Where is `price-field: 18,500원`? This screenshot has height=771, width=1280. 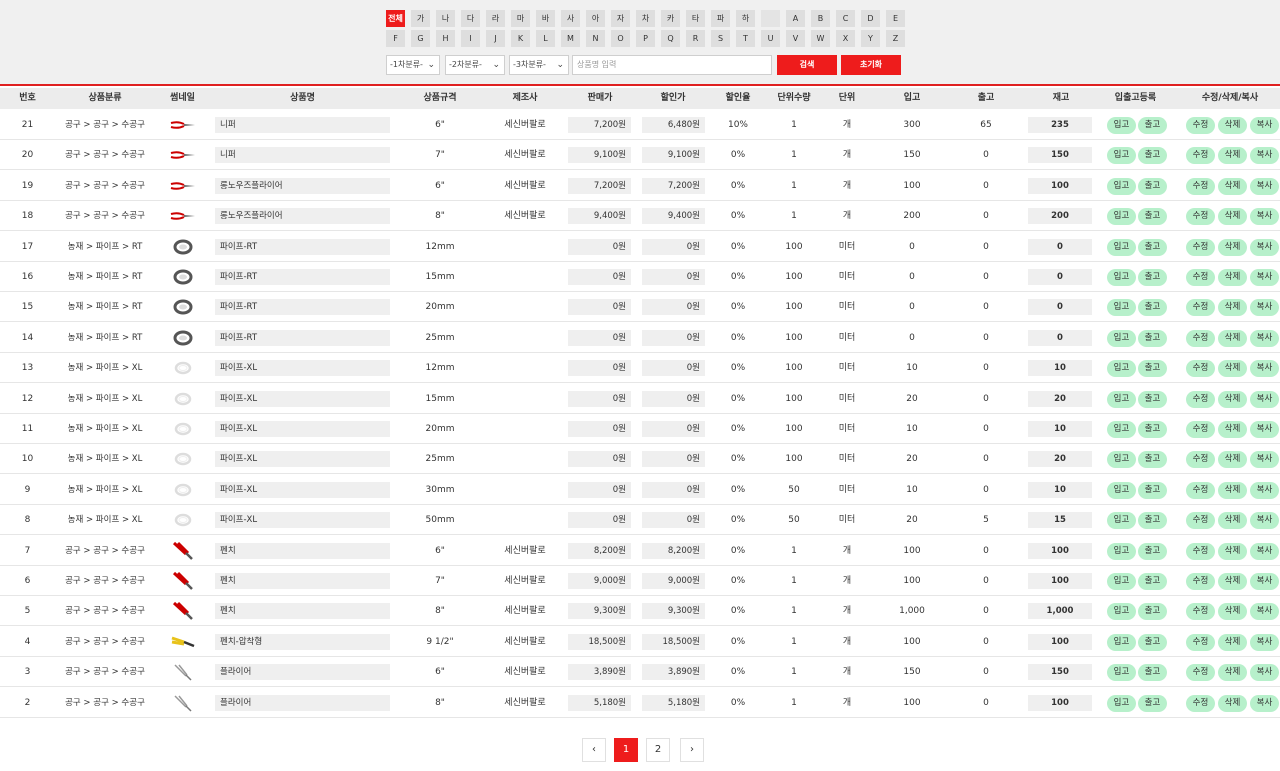
price-field: 18,500원 is located at coordinates (599, 641).